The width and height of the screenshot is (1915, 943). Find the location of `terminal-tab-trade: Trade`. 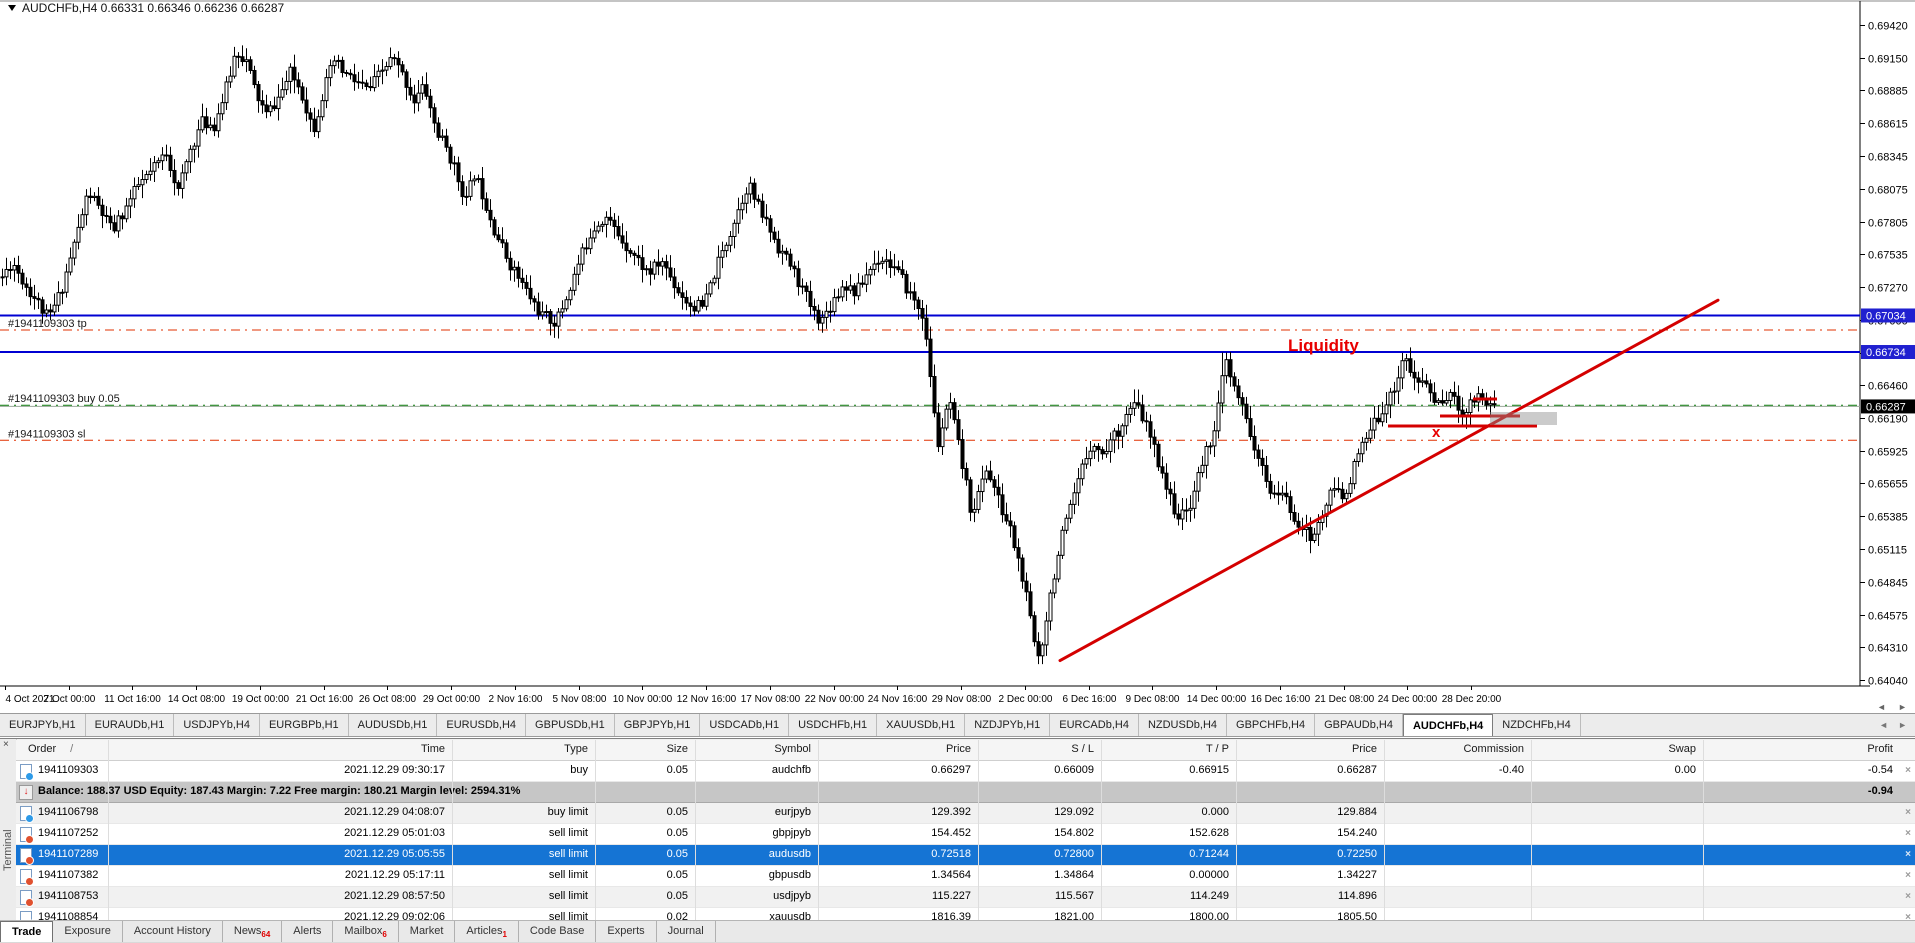

terminal-tab-trade: Trade is located at coordinates (27, 932).